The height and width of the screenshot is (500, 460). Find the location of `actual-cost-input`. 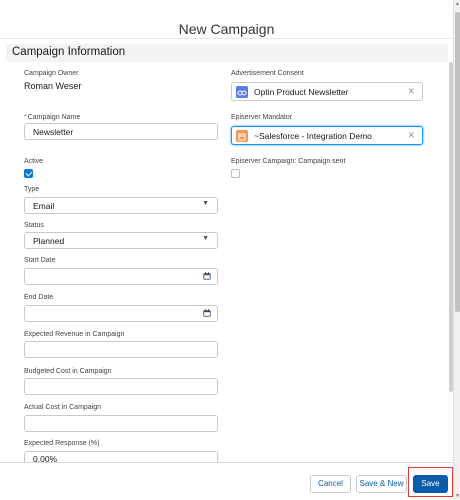

actual-cost-input is located at coordinates (121, 423).